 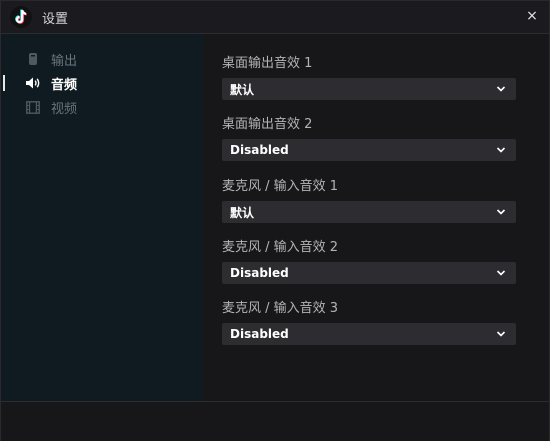 What do you see at coordinates (33, 107) in the screenshot?
I see `film-icon` at bounding box center [33, 107].